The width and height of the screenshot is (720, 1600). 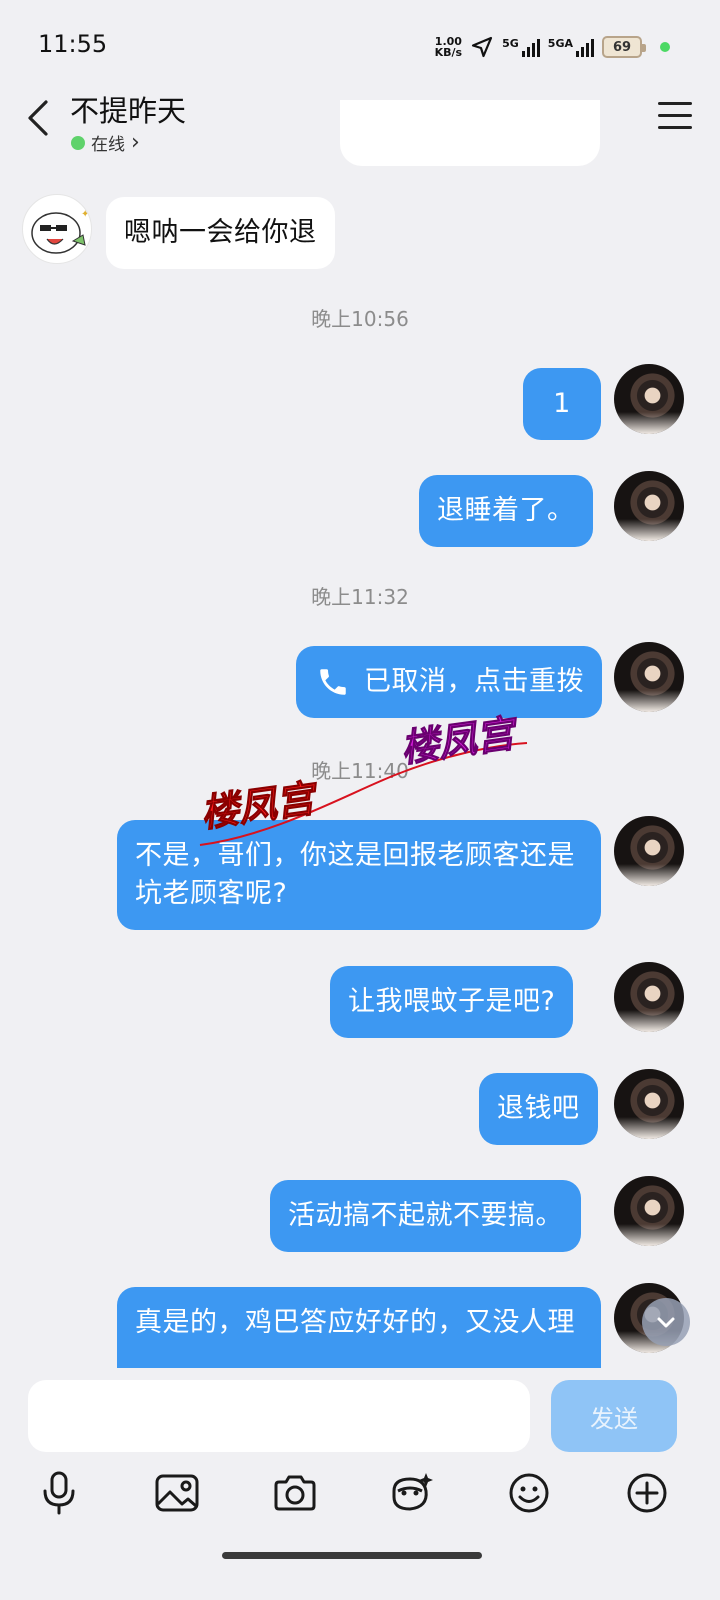 I want to click on microphone-icon, so click(x=59, y=1493).